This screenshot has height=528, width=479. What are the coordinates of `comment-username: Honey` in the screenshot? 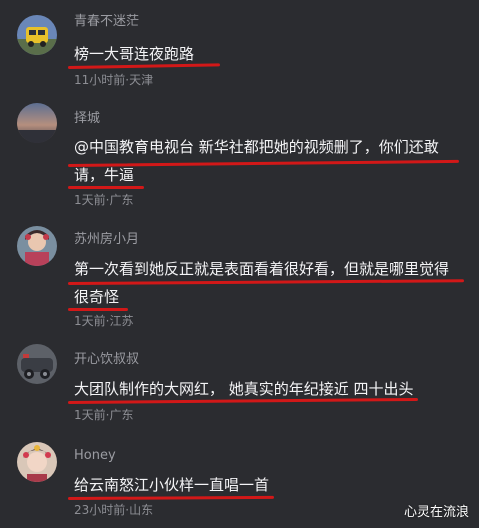 It's located at (95, 456).